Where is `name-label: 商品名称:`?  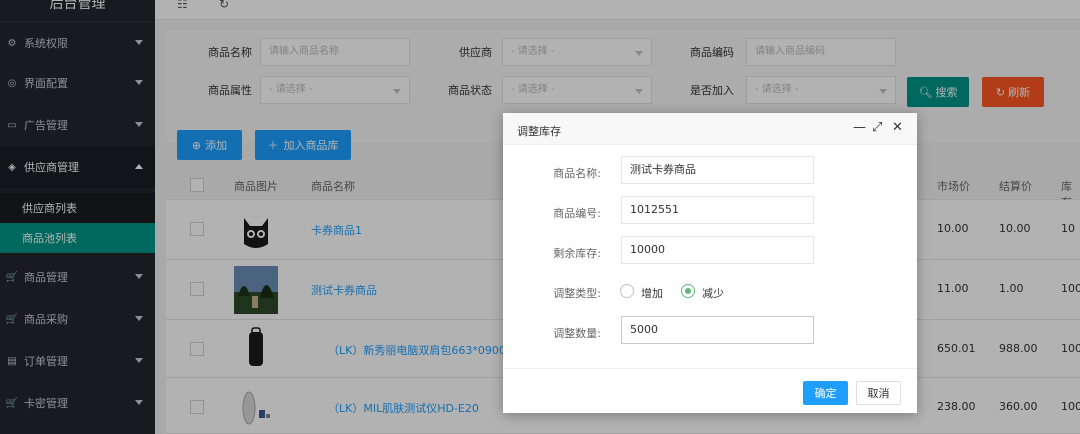
name-label: 商品名称: is located at coordinates (577, 173).